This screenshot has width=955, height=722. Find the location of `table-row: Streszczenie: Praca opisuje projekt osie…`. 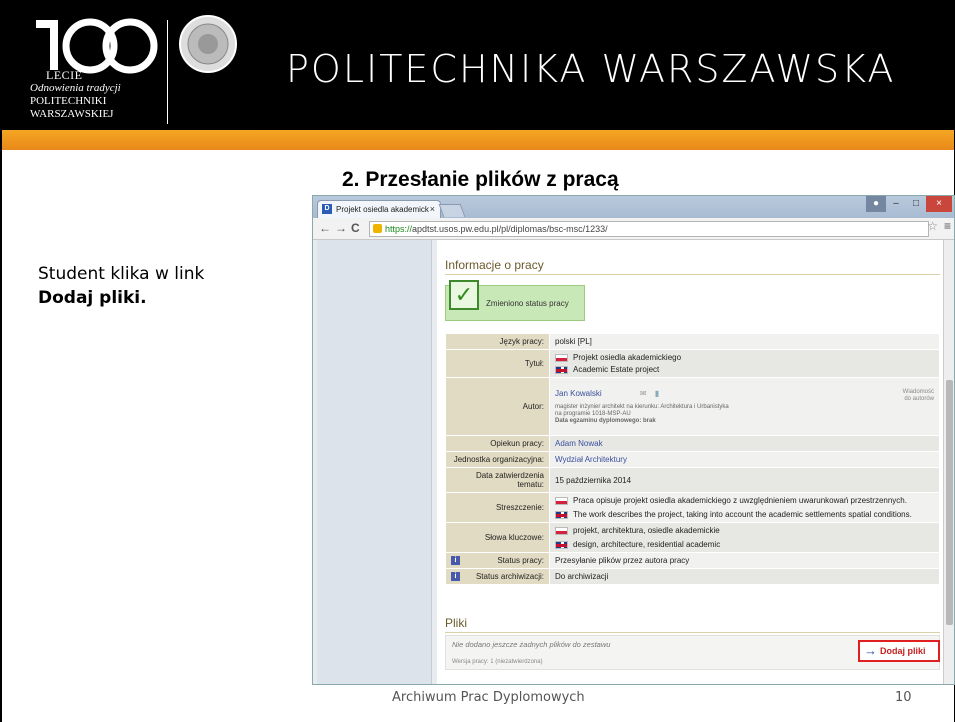

table-row: Streszczenie: Praca opisuje projekt osie… is located at coordinates (692, 507).